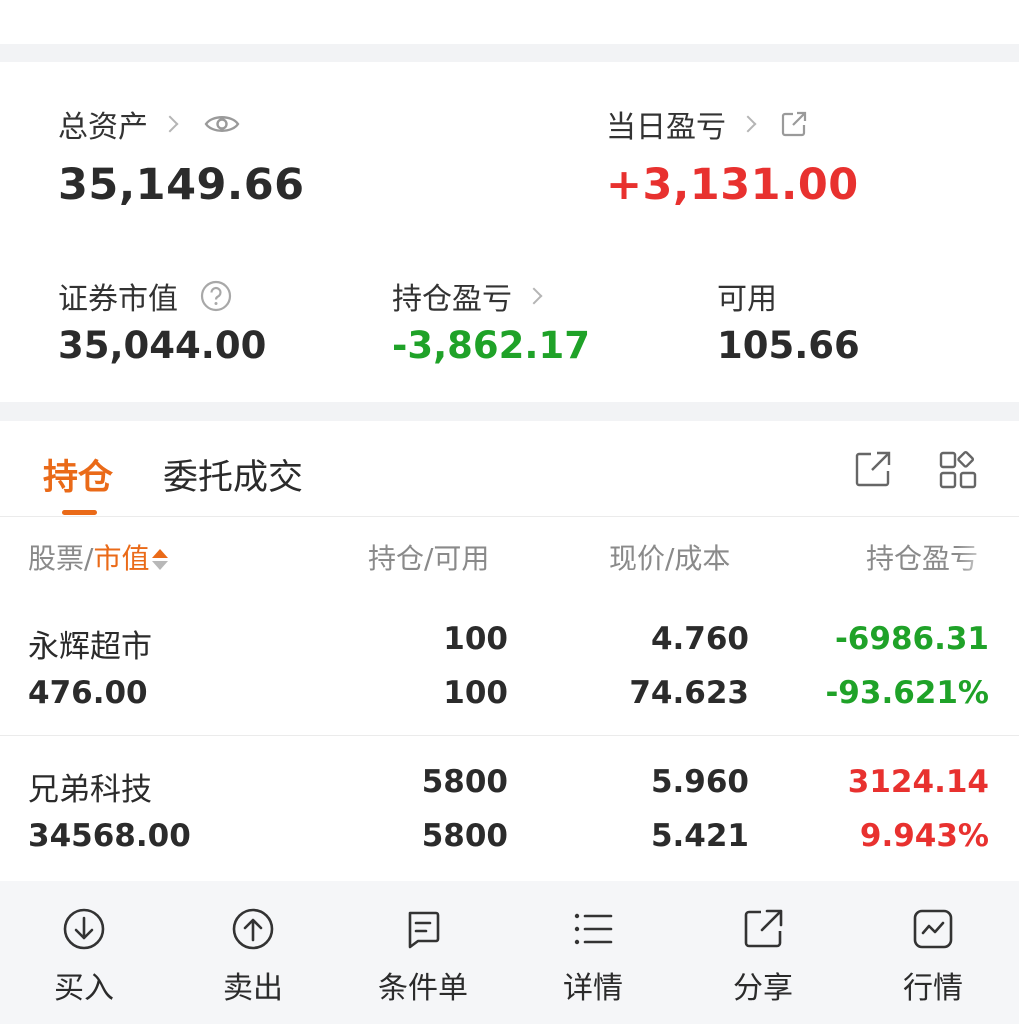  What do you see at coordinates (253, 988) in the screenshot?
I see `sell-label: 卖出` at bounding box center [253, 988].